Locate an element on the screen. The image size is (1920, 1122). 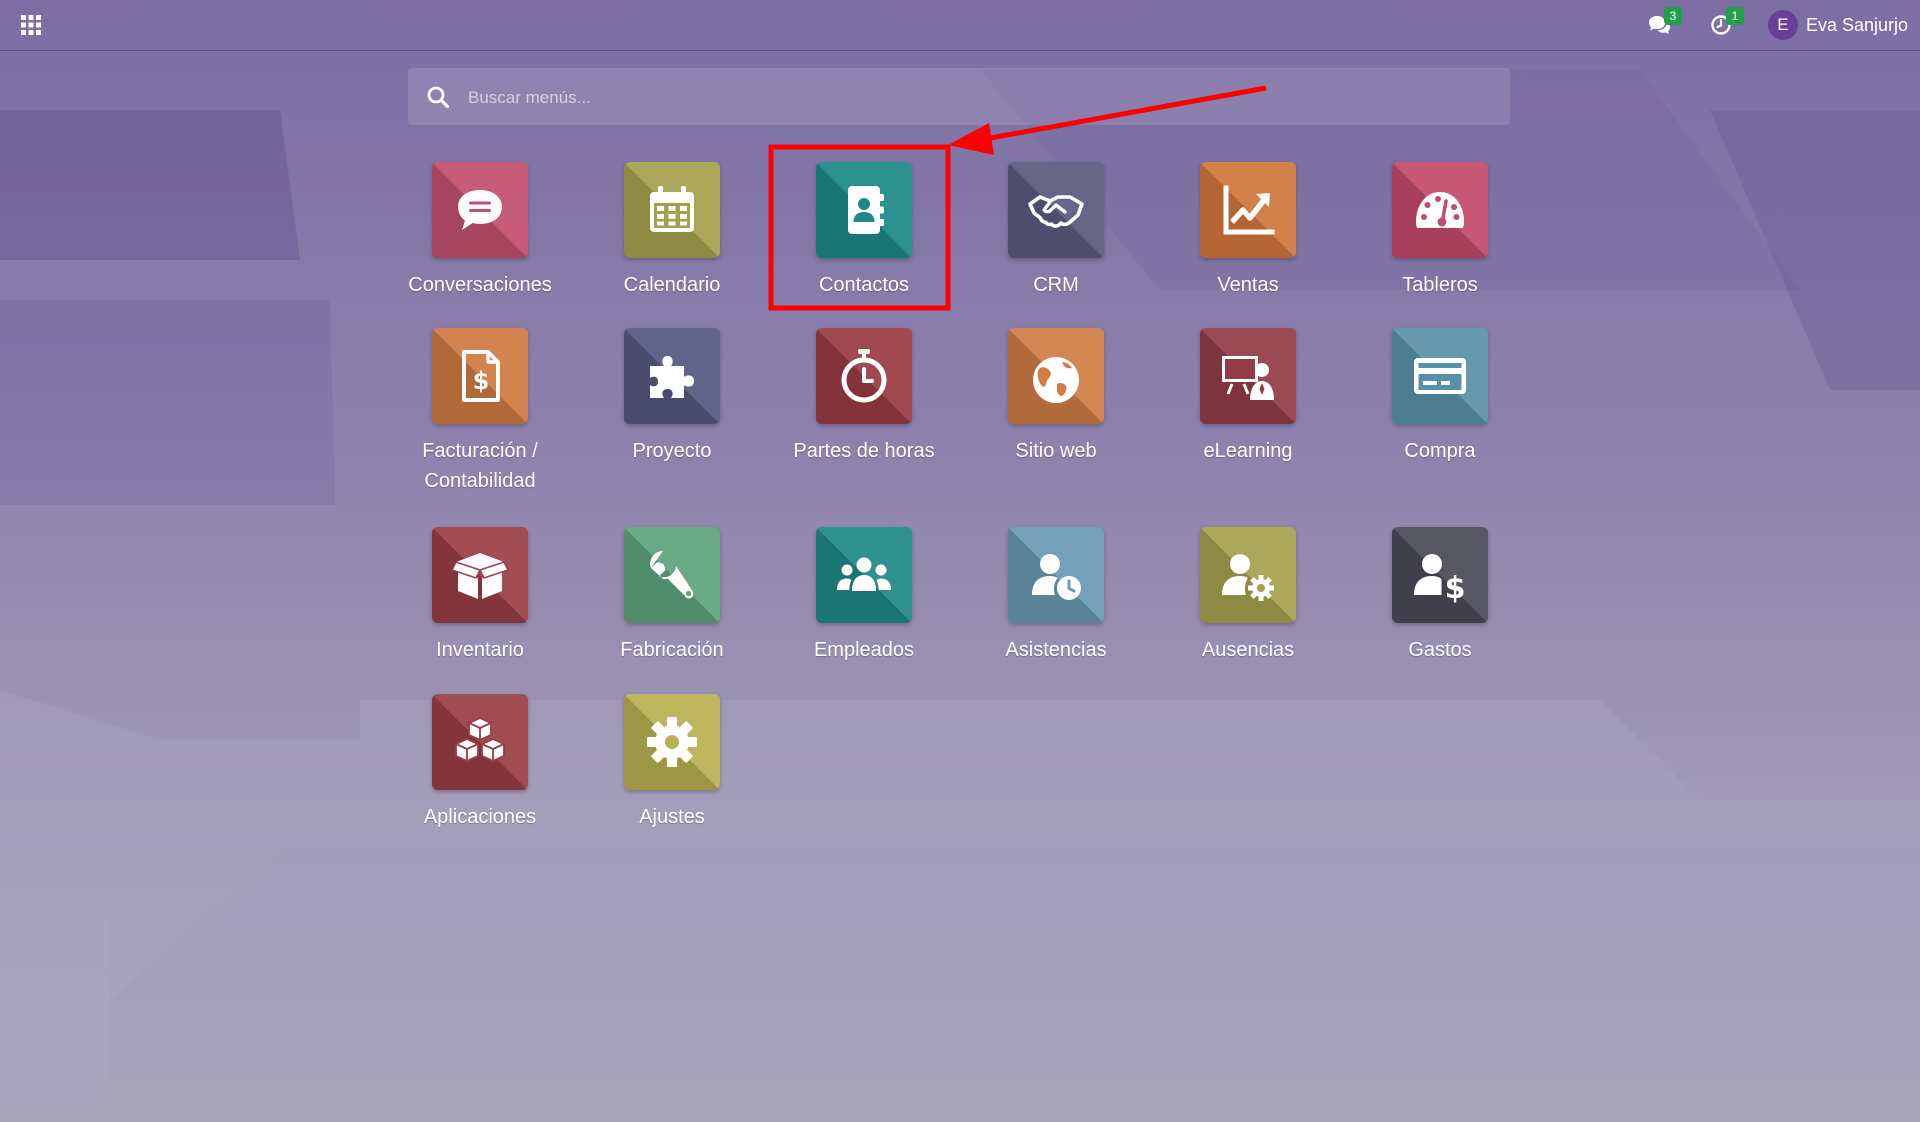
app-label: CRM is located at coordinates (1056, 285).